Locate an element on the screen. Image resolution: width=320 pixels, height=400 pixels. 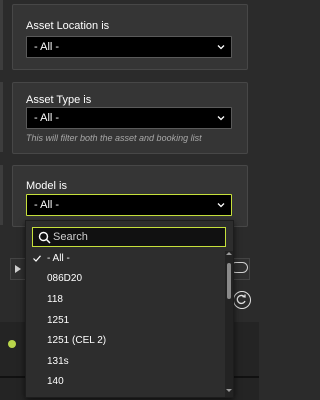
option-label: 118 is located at coordinates (55, 299).